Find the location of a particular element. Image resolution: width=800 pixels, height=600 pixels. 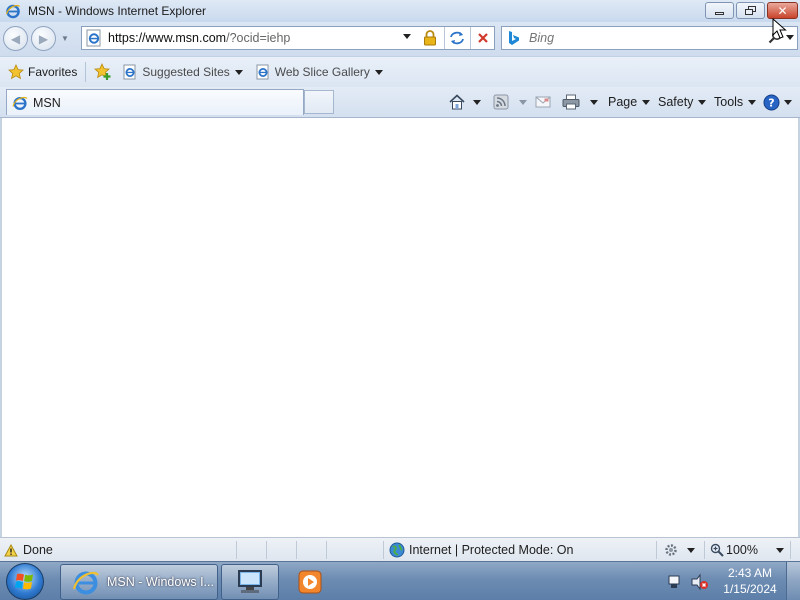

stop-button is located at coordinates (482, 38).